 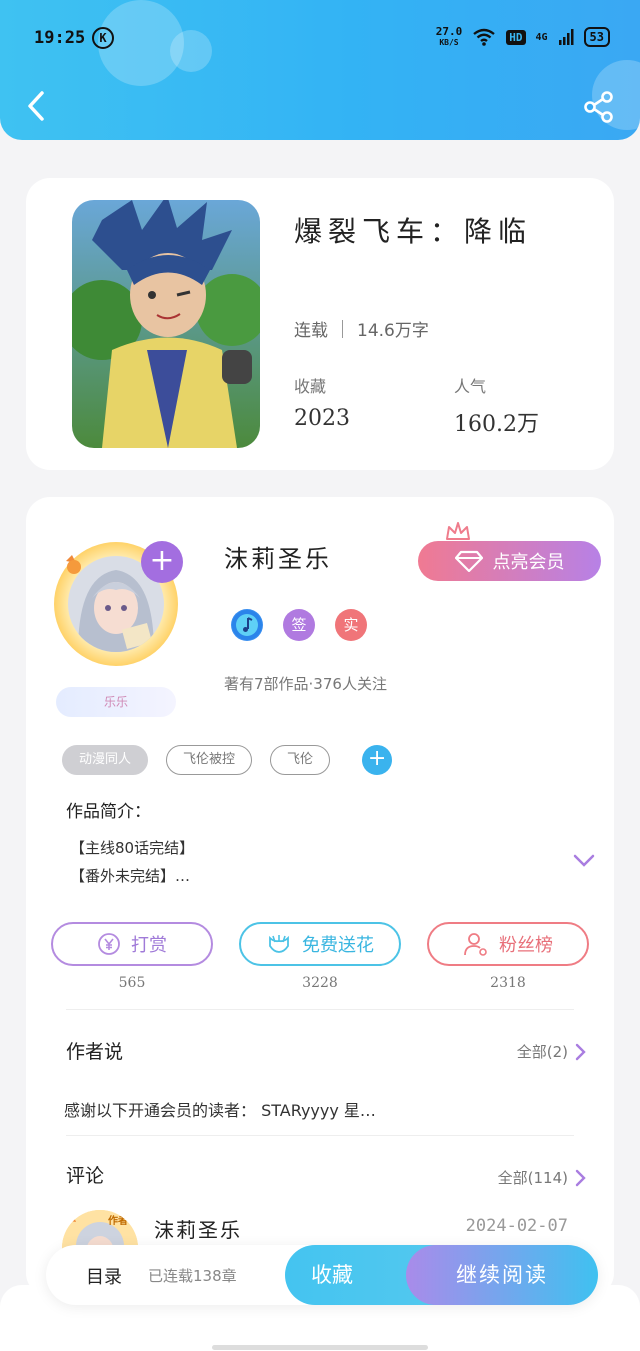 What do you see at coordinates (109, 944) in the screenshot?
I see `yen-icon` at bounding box center [109, 944].